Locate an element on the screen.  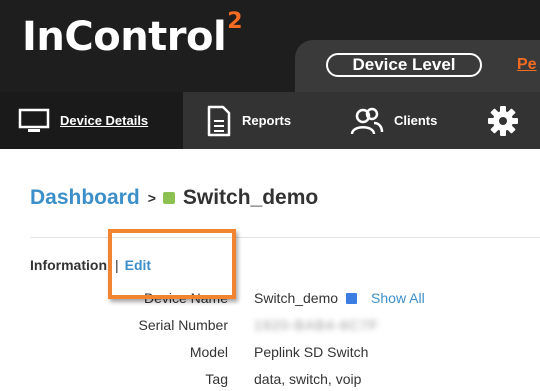
property-row-tag: Tag data, switch, voip is located at coordinates (270, 381).